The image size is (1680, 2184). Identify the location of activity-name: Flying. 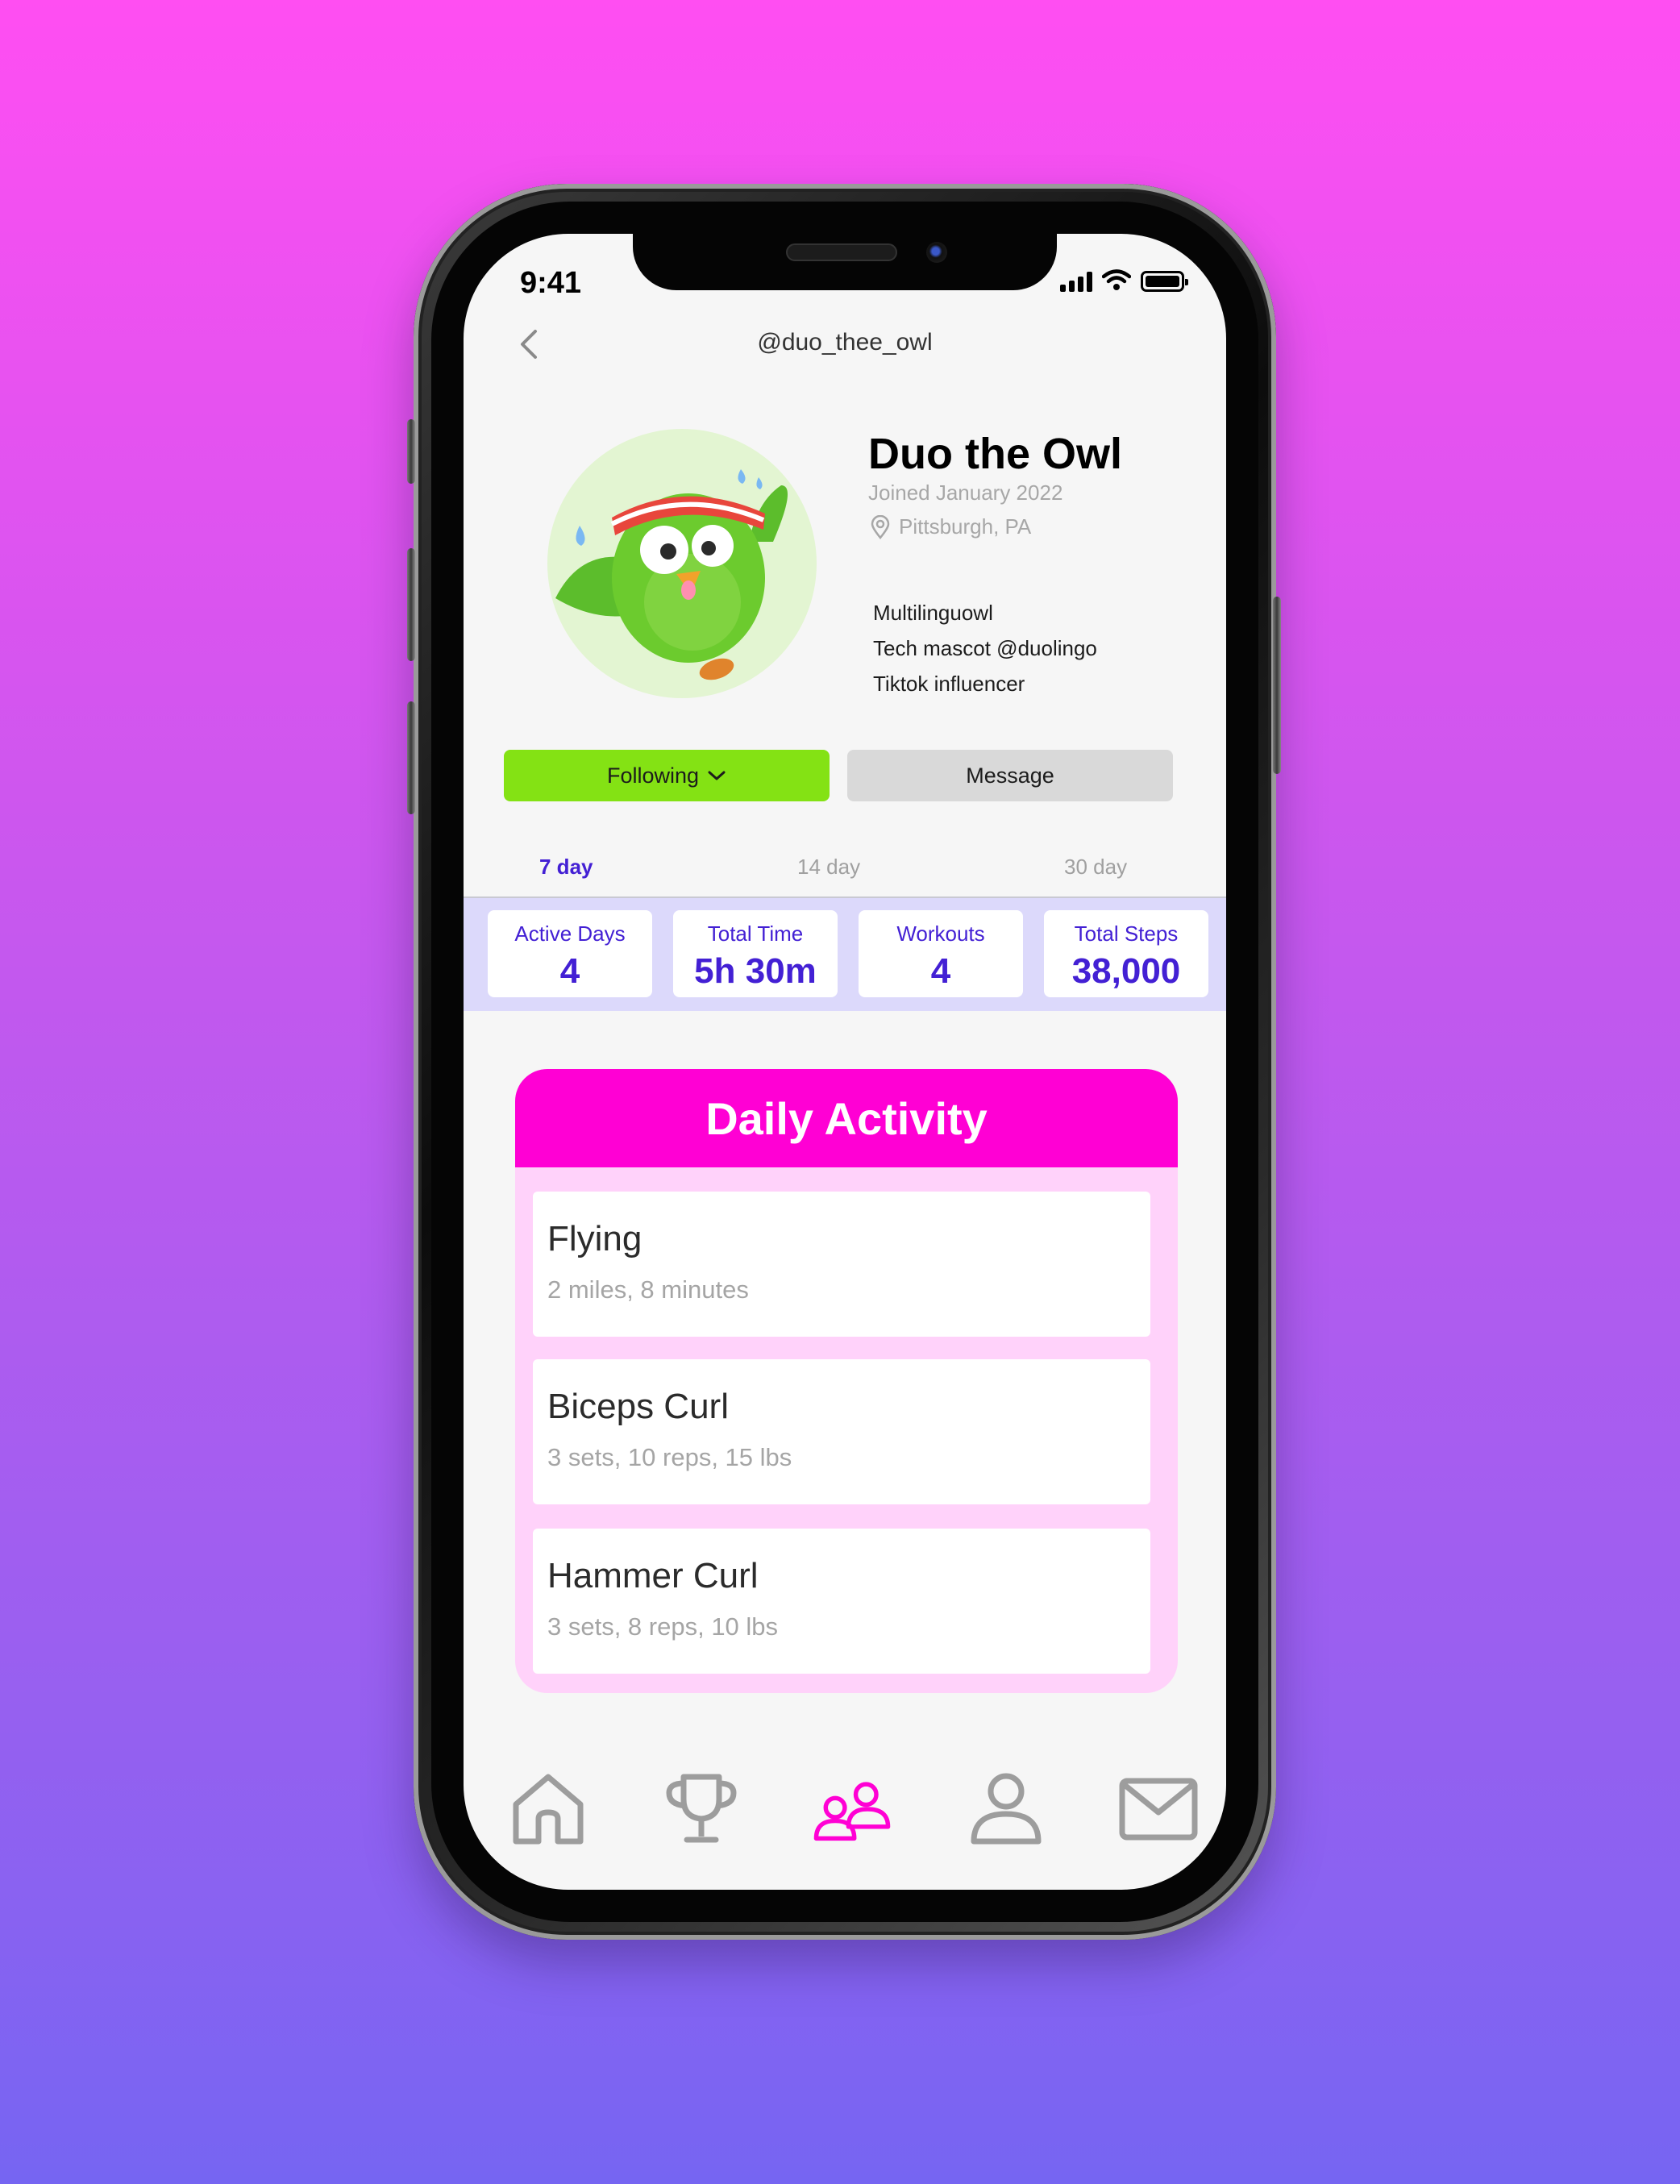
(594, 1238).